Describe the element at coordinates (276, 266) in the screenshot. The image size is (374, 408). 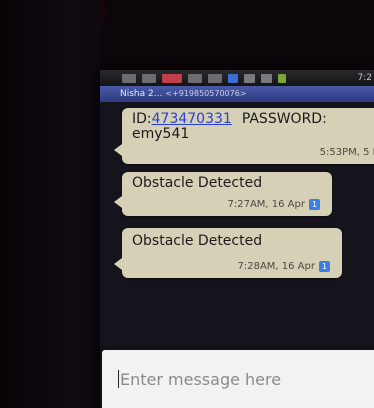
I see `timestamp-text: 7:28AM, 16 Apr` at that location.